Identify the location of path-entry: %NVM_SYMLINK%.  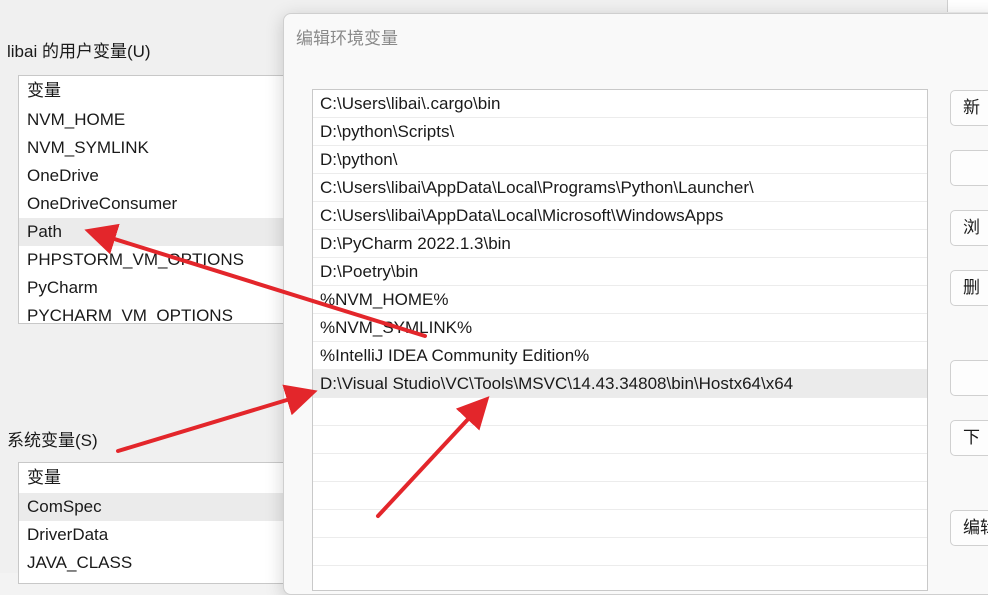
(620, 328).